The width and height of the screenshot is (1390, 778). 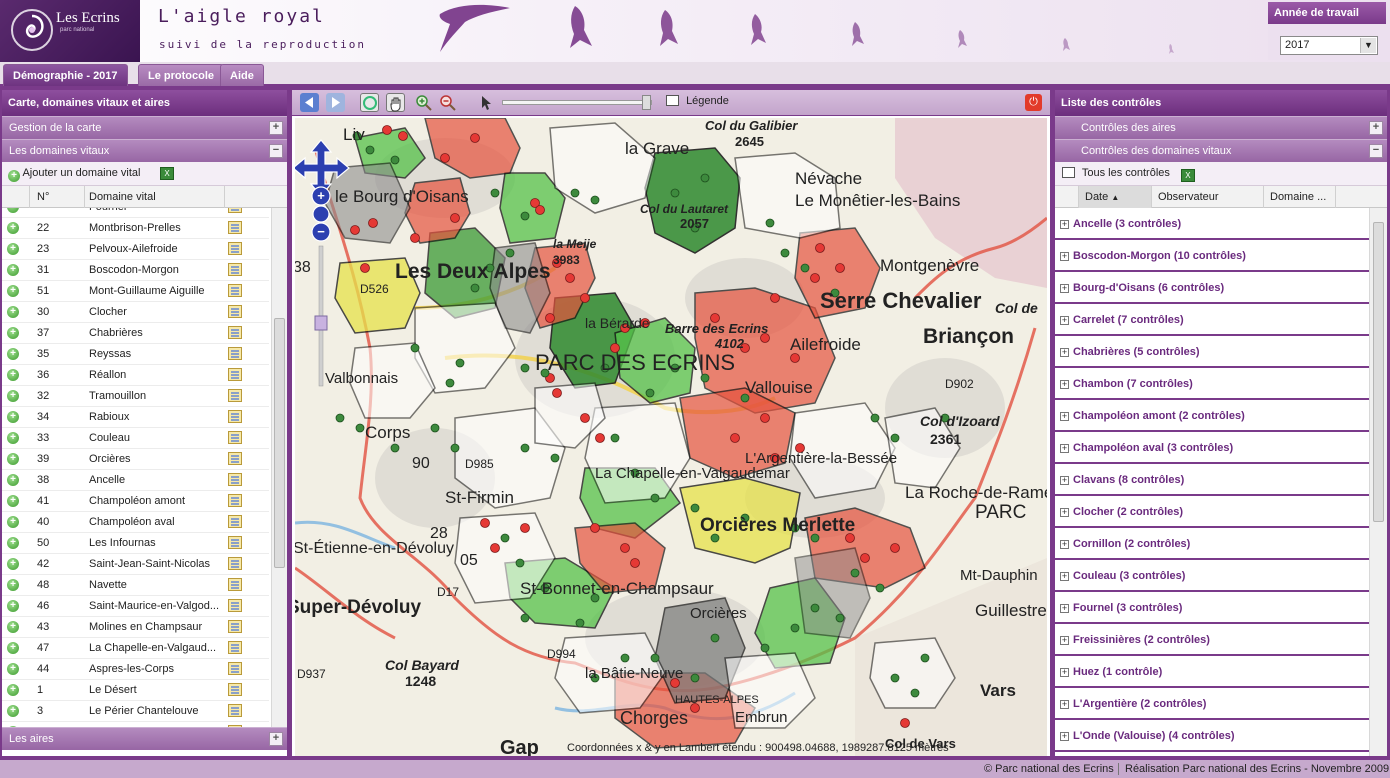 What do you see at coordinates (74, 174) in the screenshot?
I see `add-domain-button: + Ajouter un domaine vital` at bounding box center [74, 174].